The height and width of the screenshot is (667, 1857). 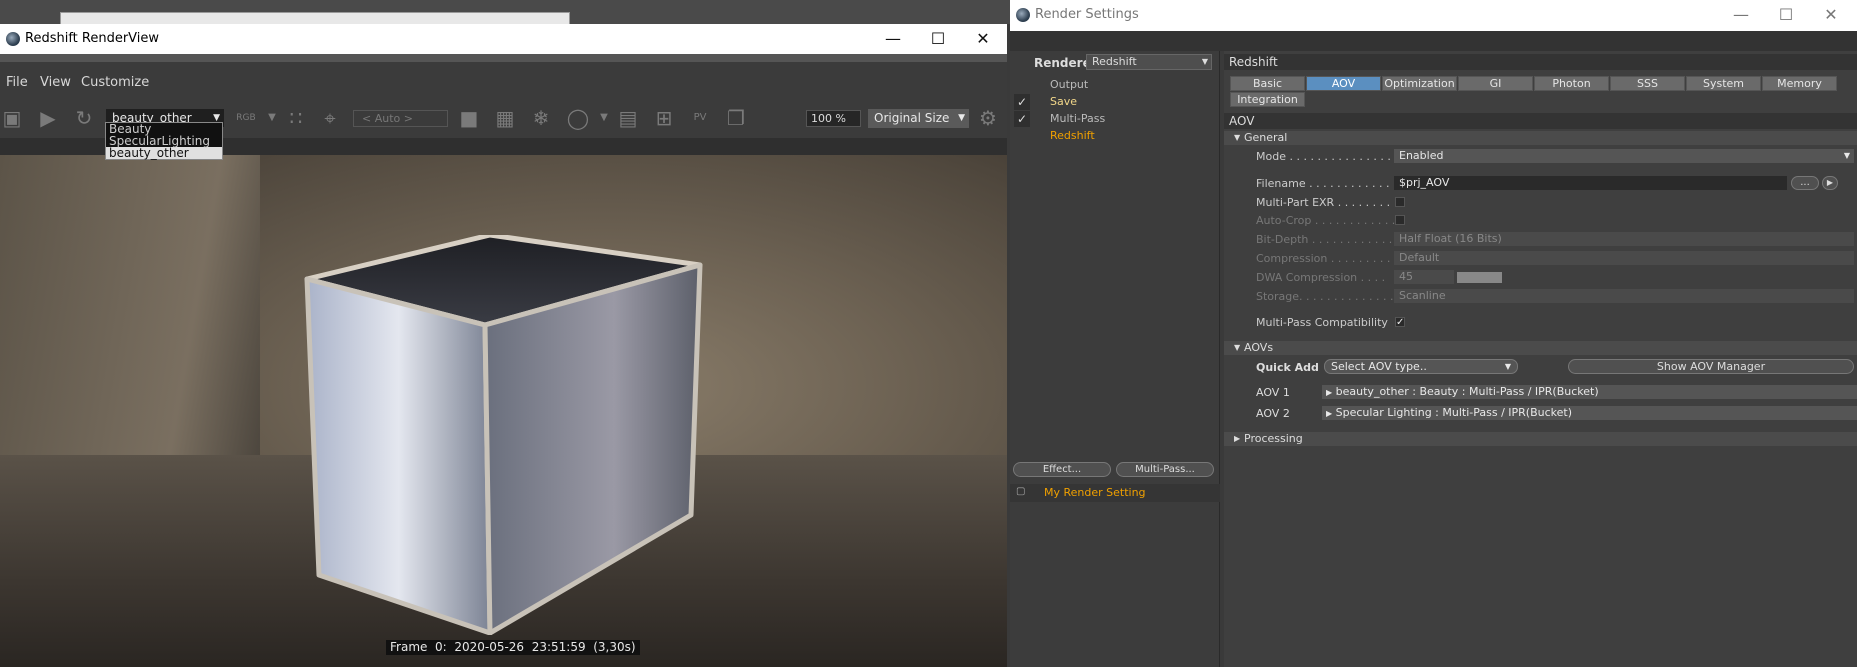 I want to click on tab-basic: Basic, so click(x=1267, y=83).